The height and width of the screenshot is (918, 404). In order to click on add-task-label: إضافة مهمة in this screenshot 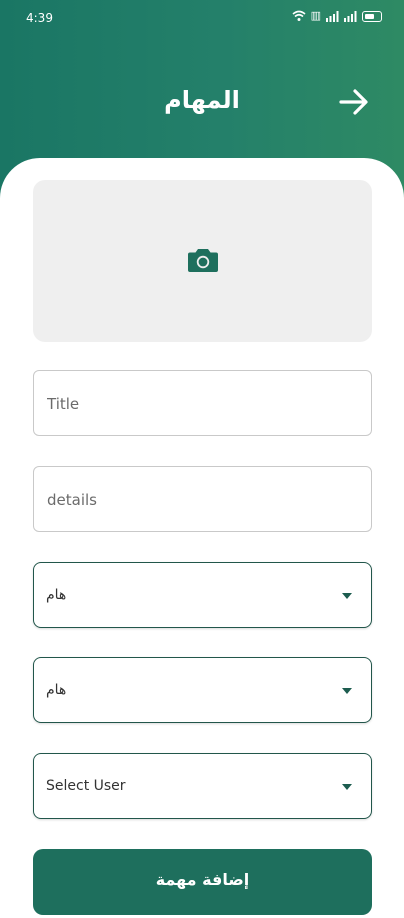, I will do `click(202, 879)`.